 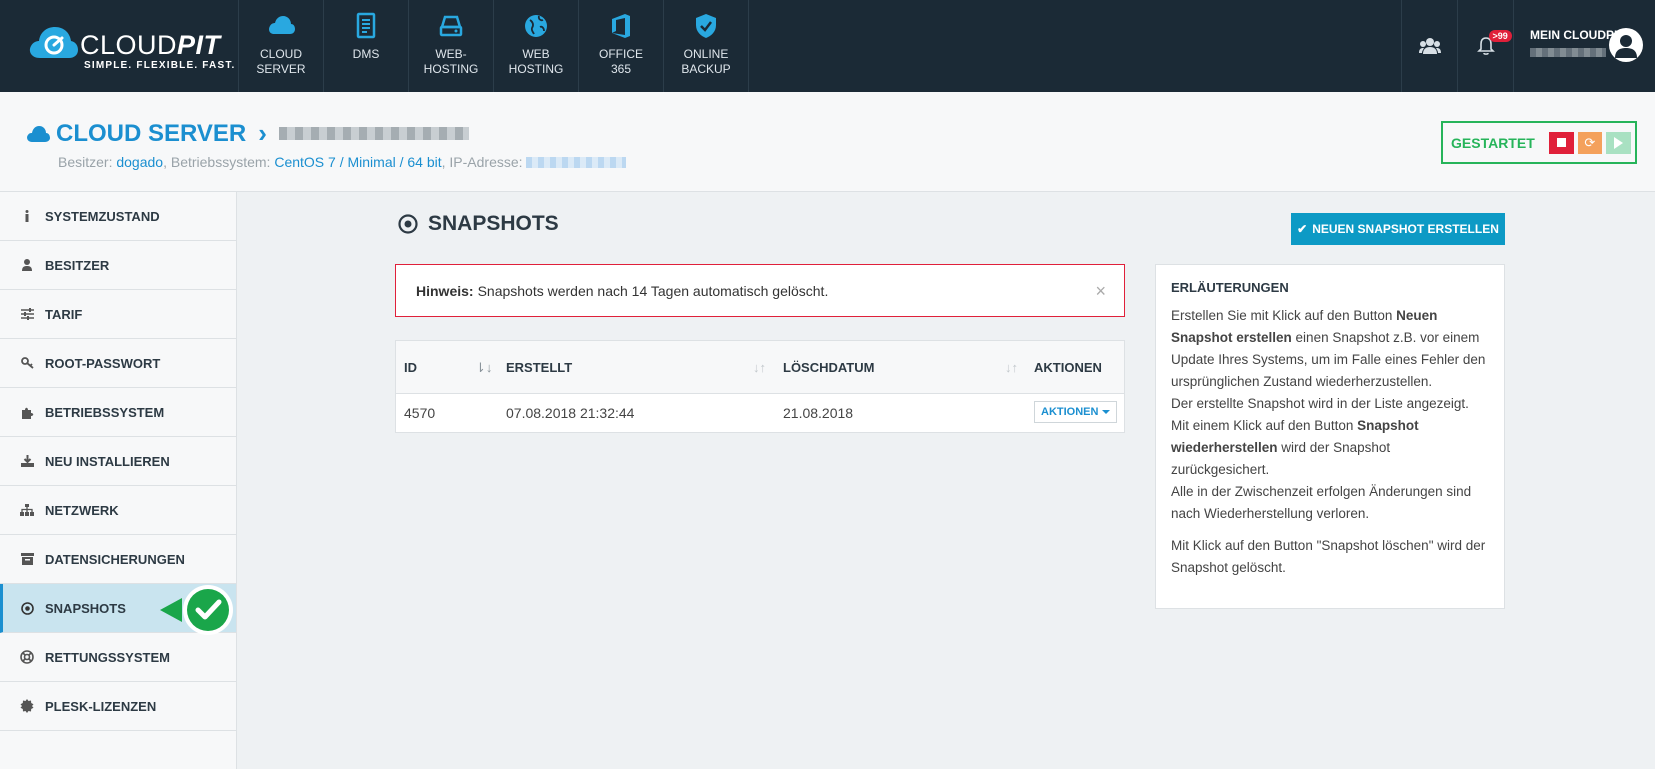 I want to click on nav-label: ONLINE BACKUP, so click(x=706, y=61).